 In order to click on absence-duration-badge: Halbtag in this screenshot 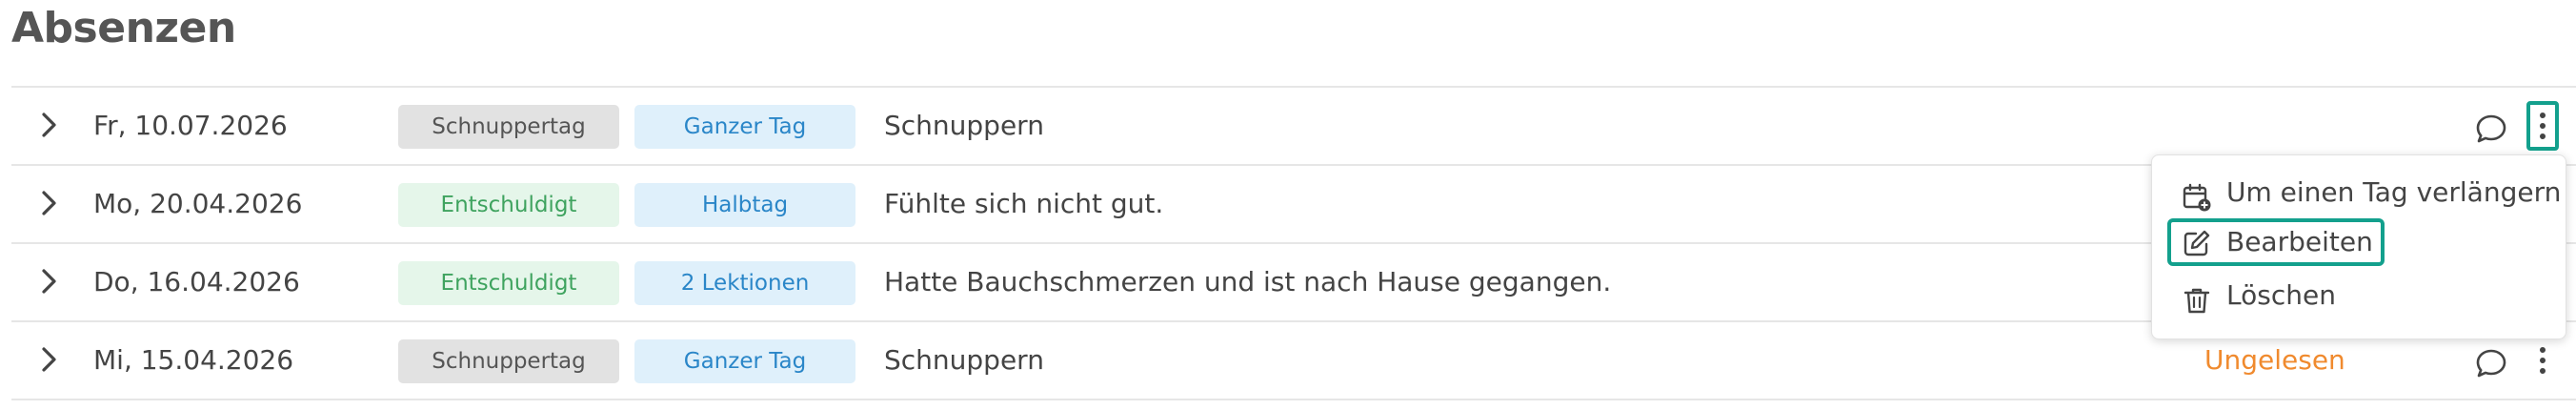, I will do `click(744, 205)`.